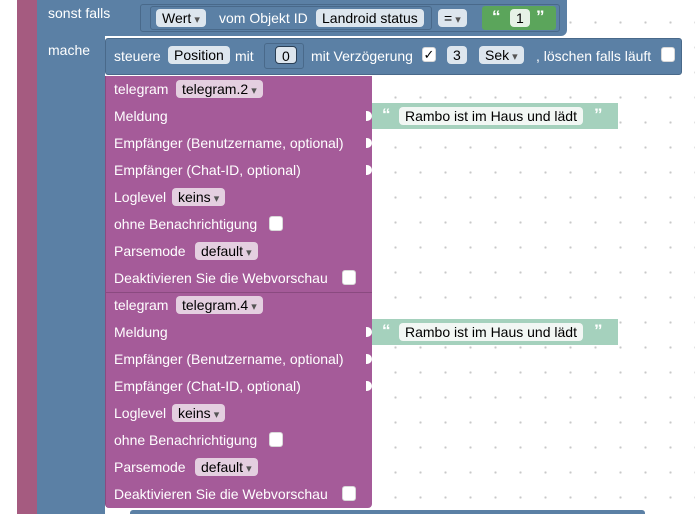 The width and height of the screenshot is (695, 514). I want to click on outer-block-edge, so click(27, 257).